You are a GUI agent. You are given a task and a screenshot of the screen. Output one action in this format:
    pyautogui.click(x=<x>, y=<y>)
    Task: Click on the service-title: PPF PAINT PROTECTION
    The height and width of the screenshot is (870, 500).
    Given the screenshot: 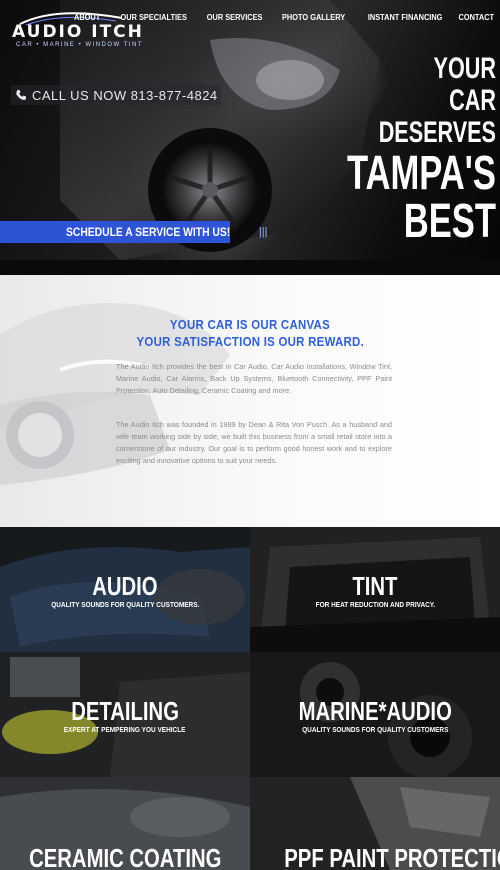 What is the action you would take?
    pyautogui.click(x=392, y=856)
    